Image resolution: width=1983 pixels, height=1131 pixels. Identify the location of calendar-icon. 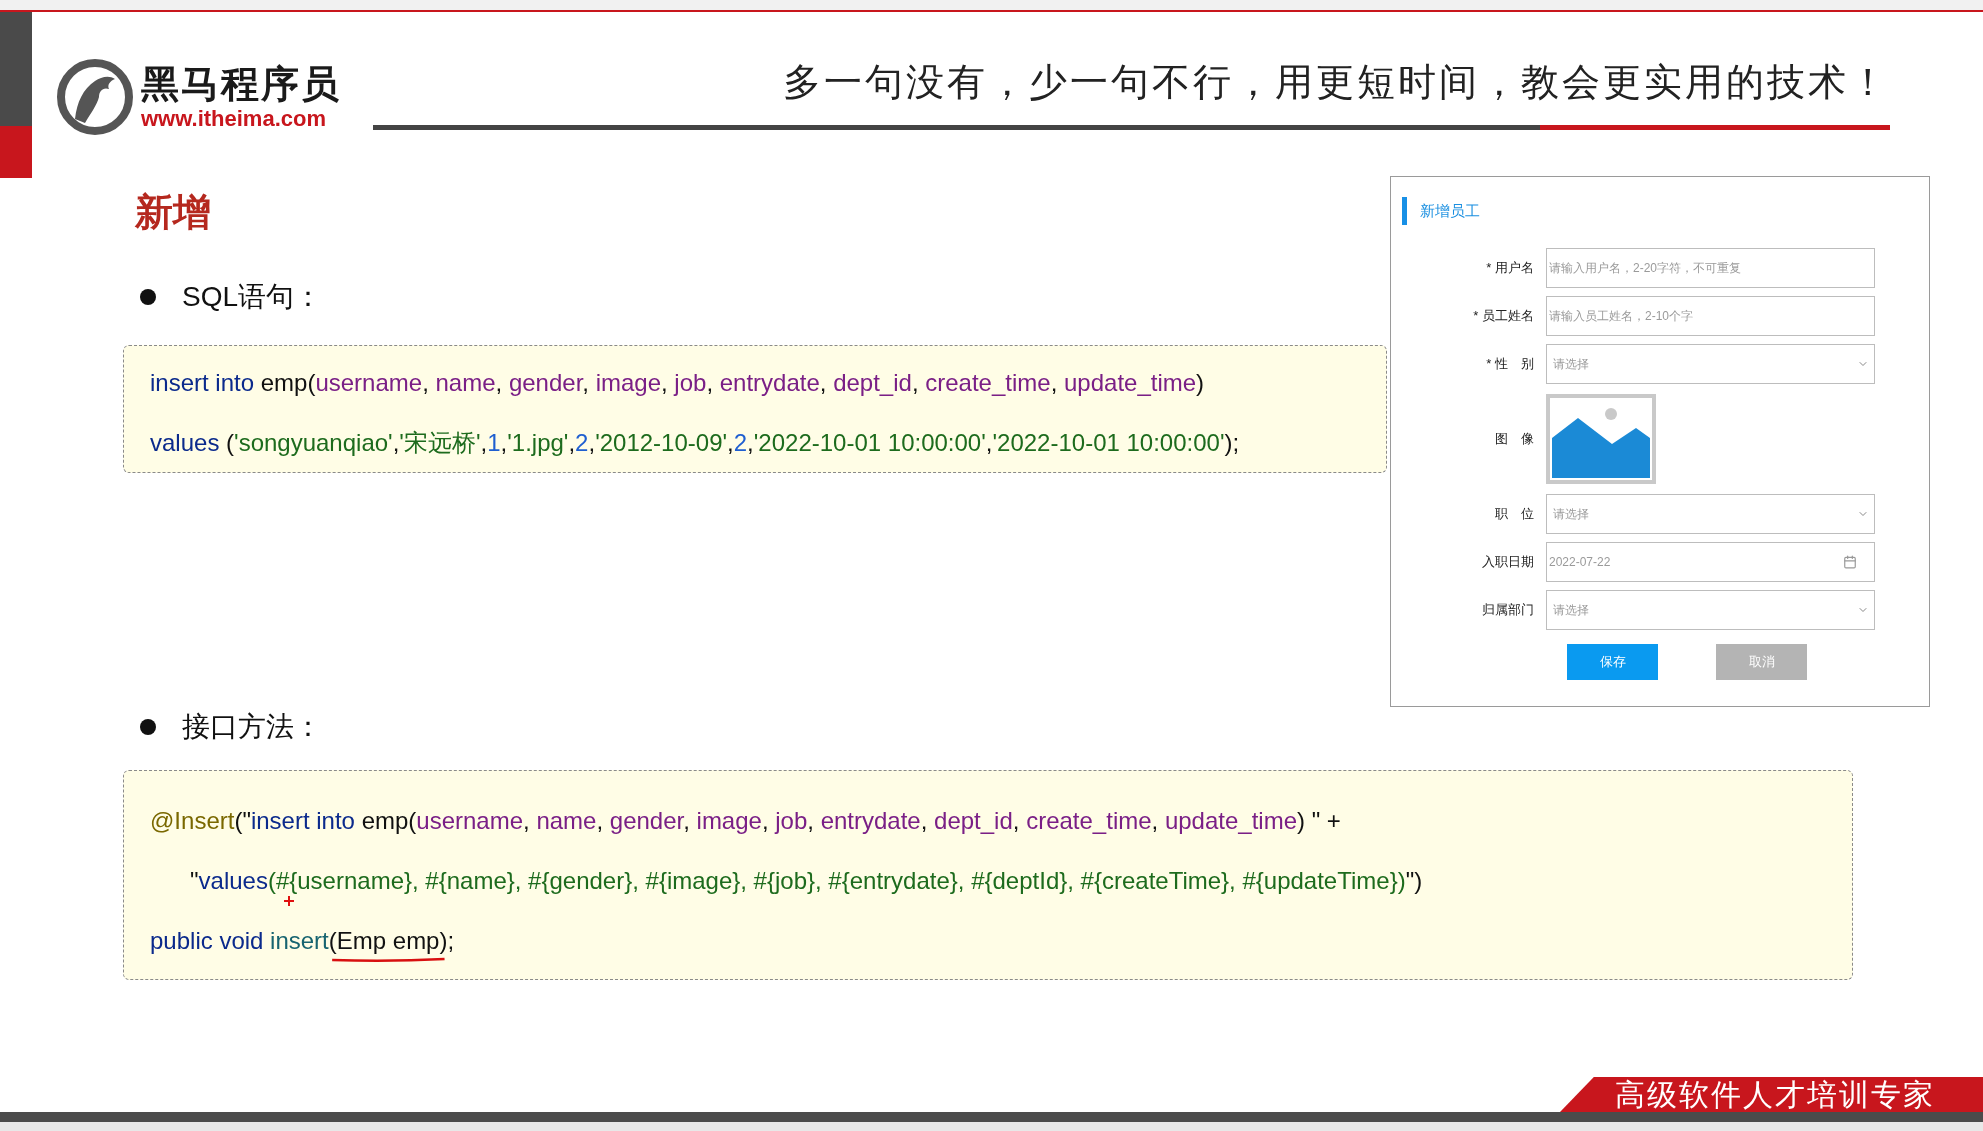
(1850, 562).